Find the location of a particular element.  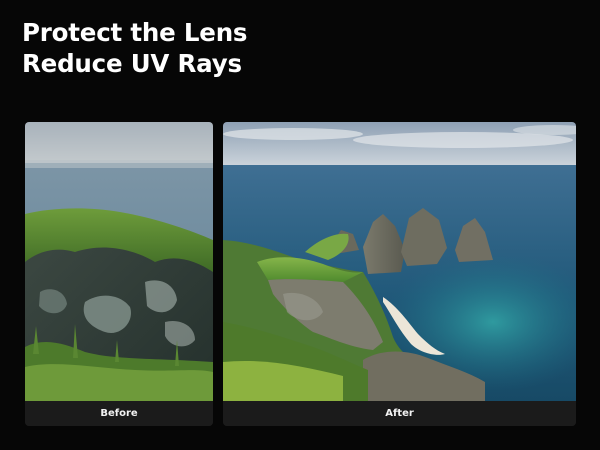

after-label: After is located at coordinates (399, 413).